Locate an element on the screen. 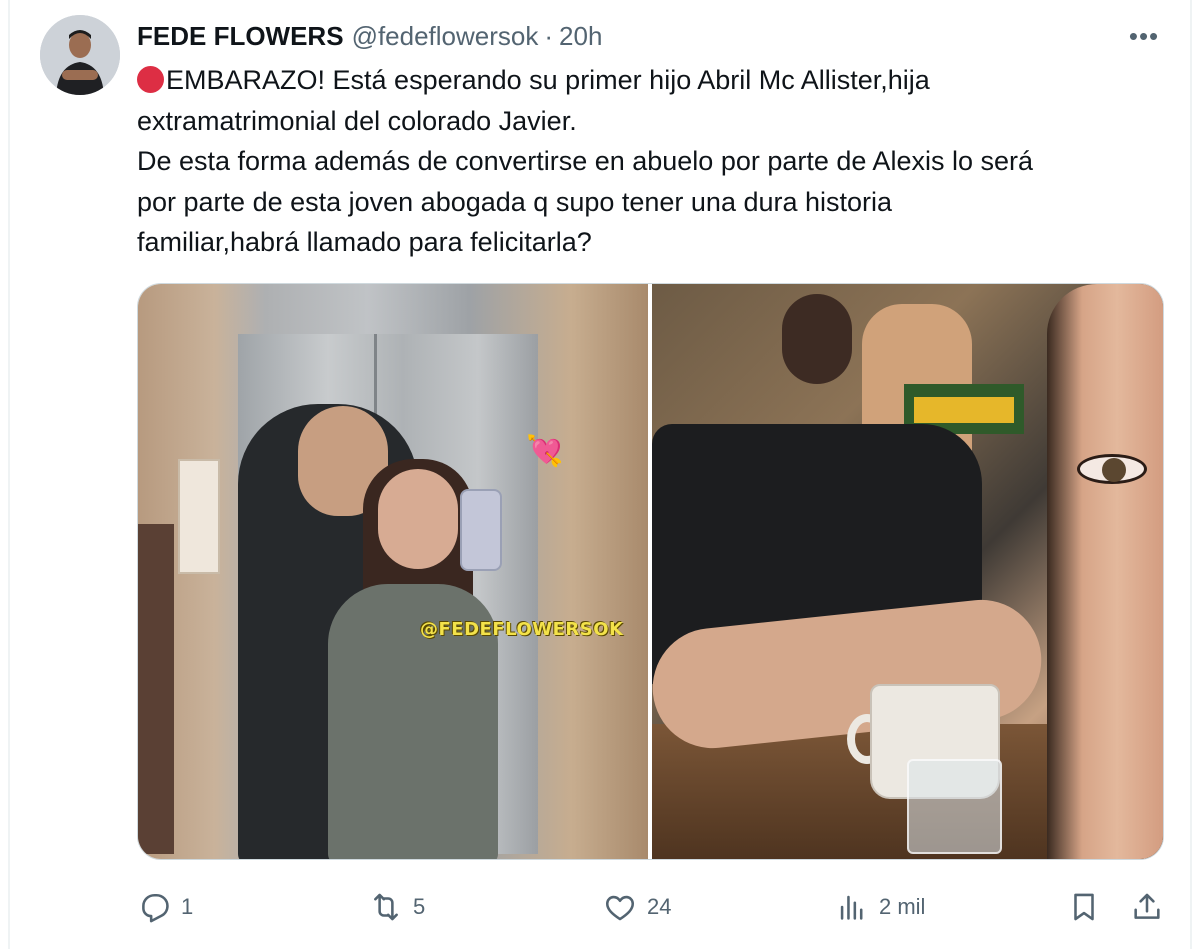 The width and height of the screenshot is (1200, 949). more-button: ••• is located at coordinates (1144, 36).